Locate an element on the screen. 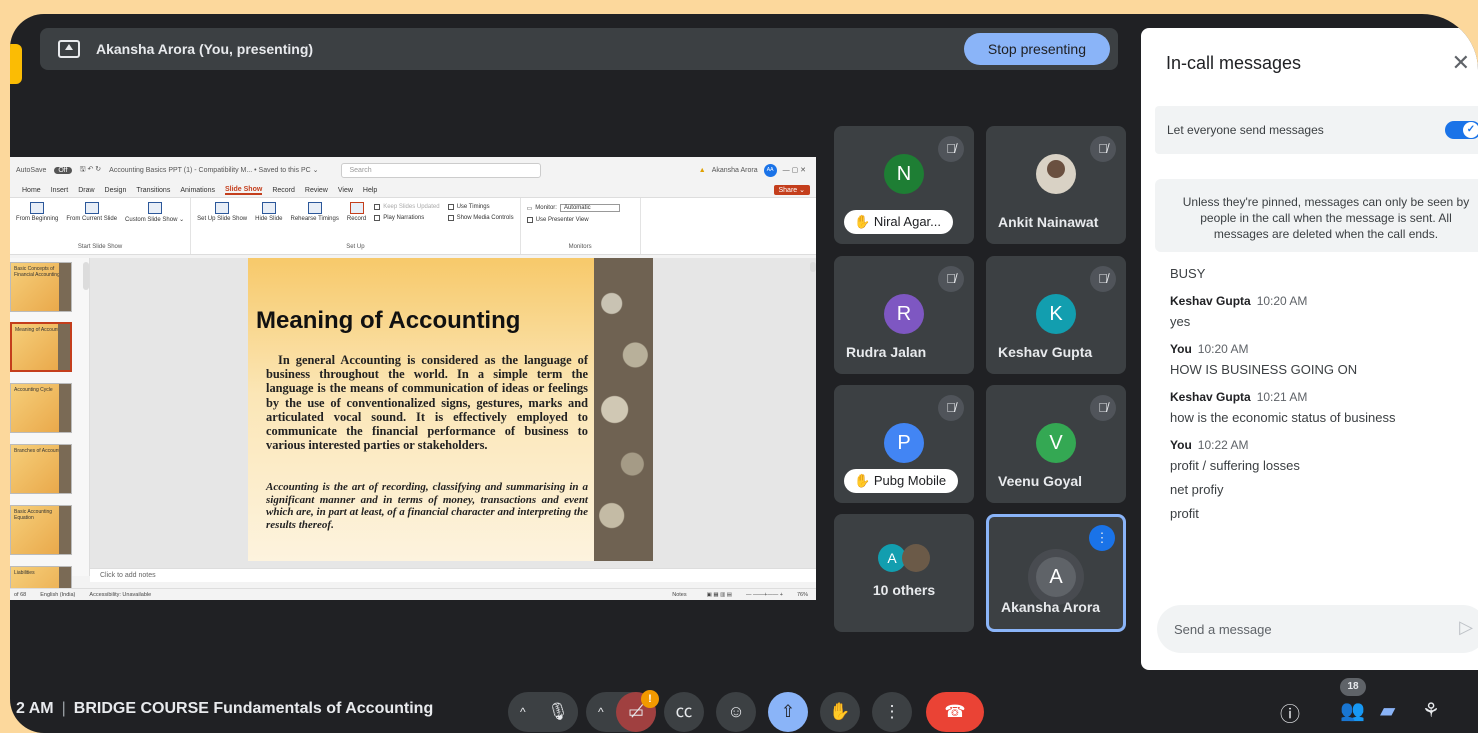 The image size is (1478, 733). autosave-toggle: Off is located at coordinates (63, 170).